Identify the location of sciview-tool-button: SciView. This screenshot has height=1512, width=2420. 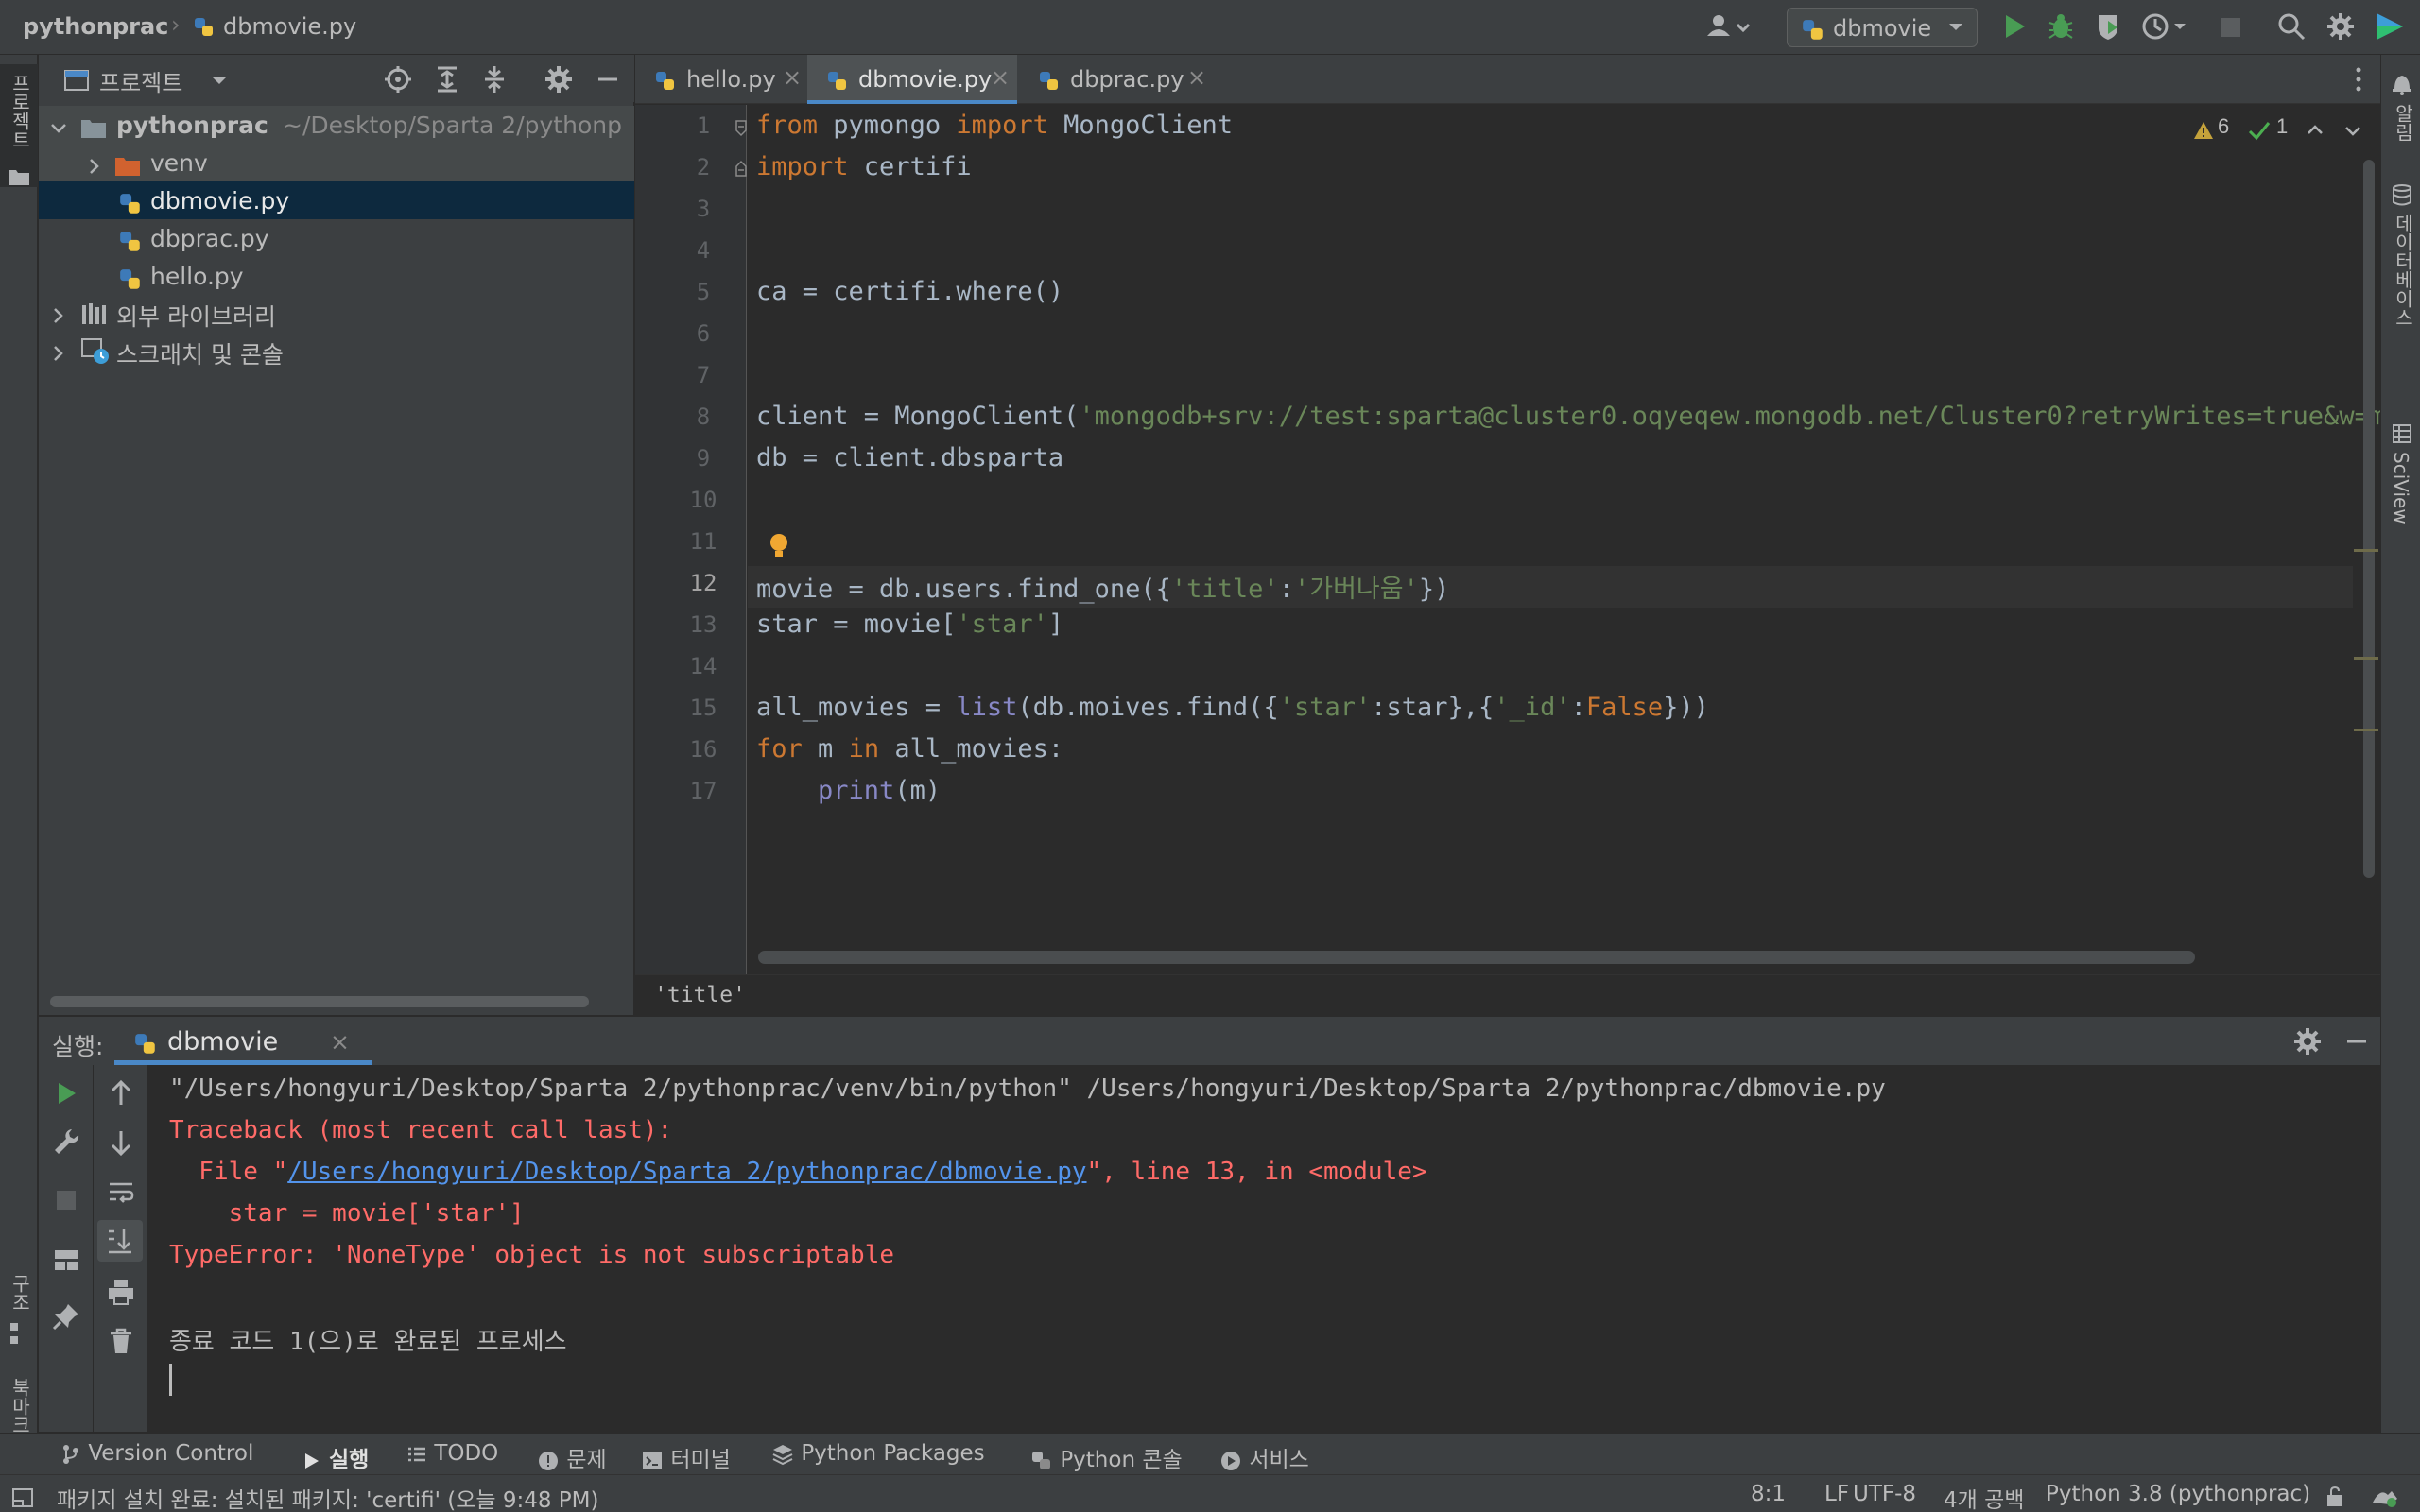
(2401, 456).